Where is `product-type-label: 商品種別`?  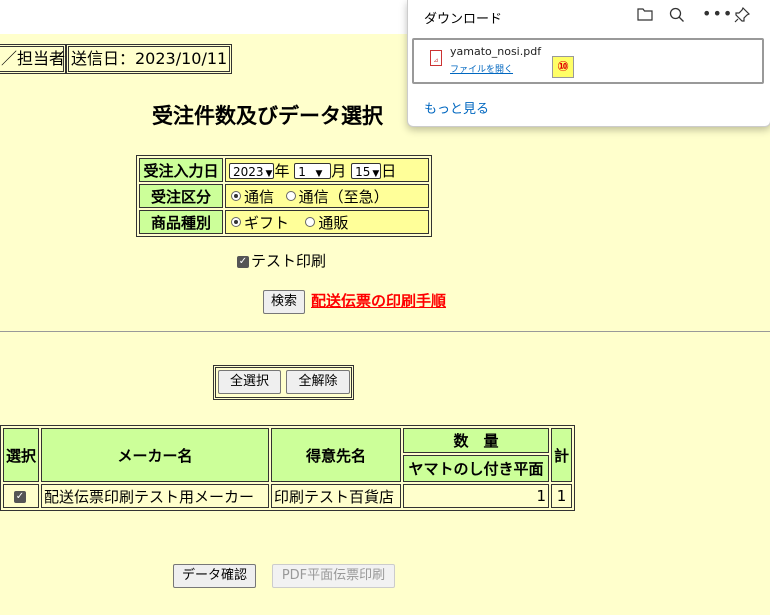 product-type-label: 商品種別 is located at coordinates (181, 222).